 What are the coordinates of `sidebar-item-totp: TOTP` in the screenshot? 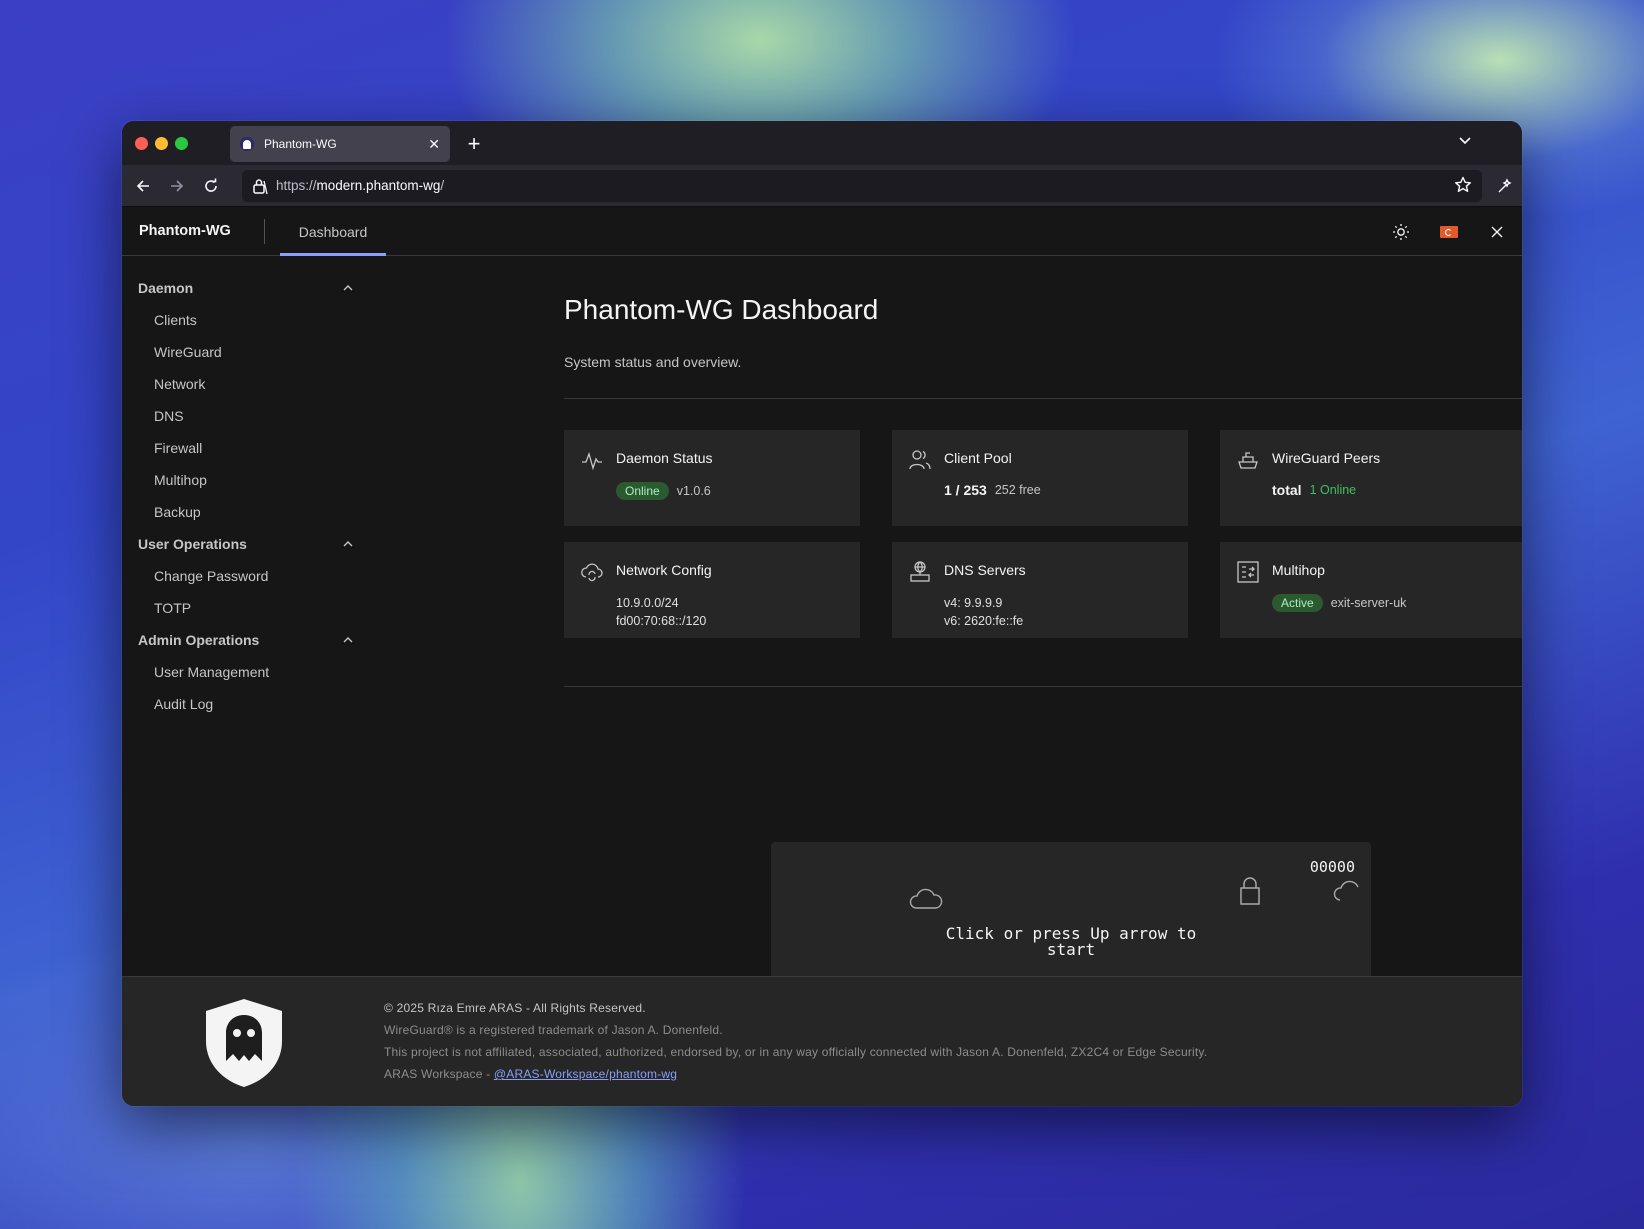 It's located at (172, 608).